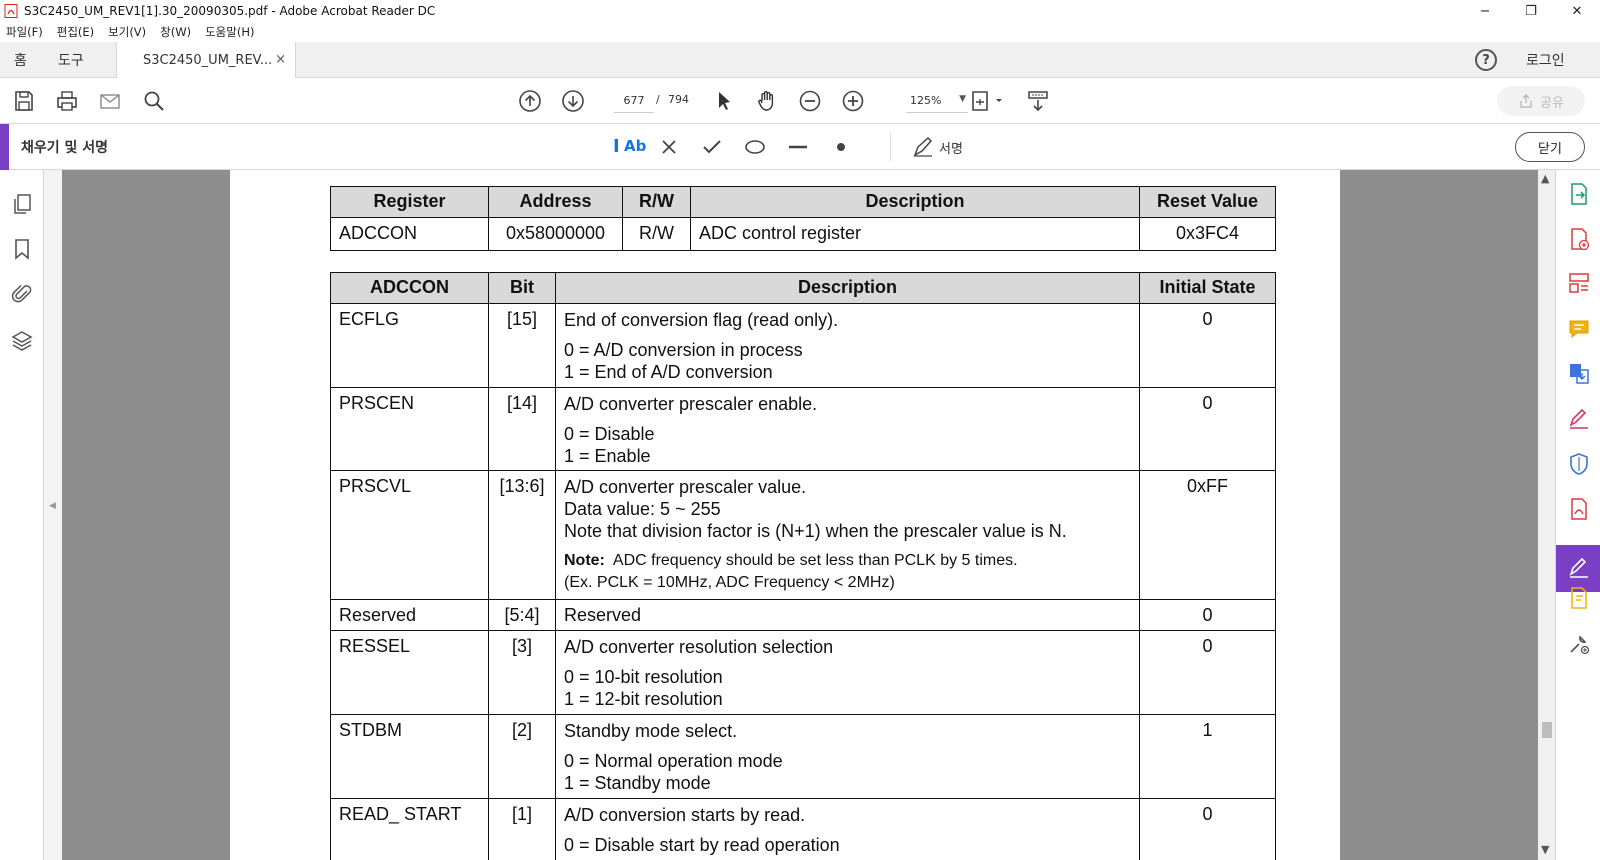 This screenshot has width=1600, height=860. What do you see at coordinates (1579, 644) in the screenshot?
I see `more-tools-icon` at bounding box center [1579, 644].